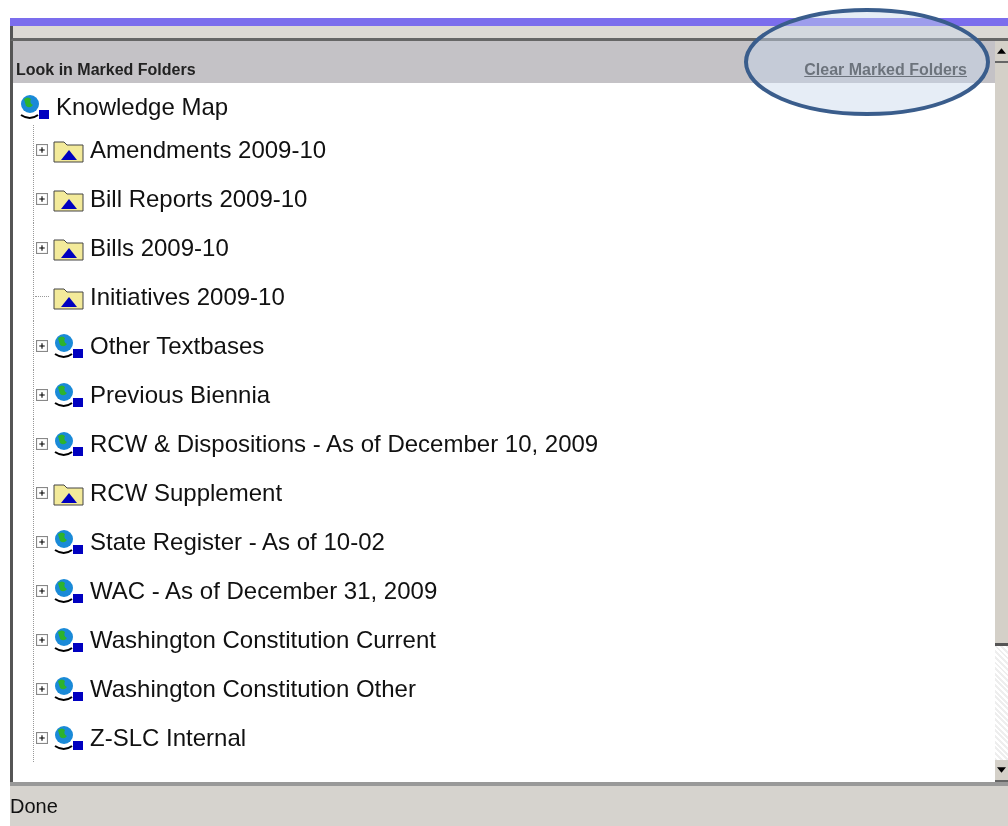 Image resolution: width=1008 pixels, height=826 pixels. I want to click on down-arrow-icon, so click(1001, 770).